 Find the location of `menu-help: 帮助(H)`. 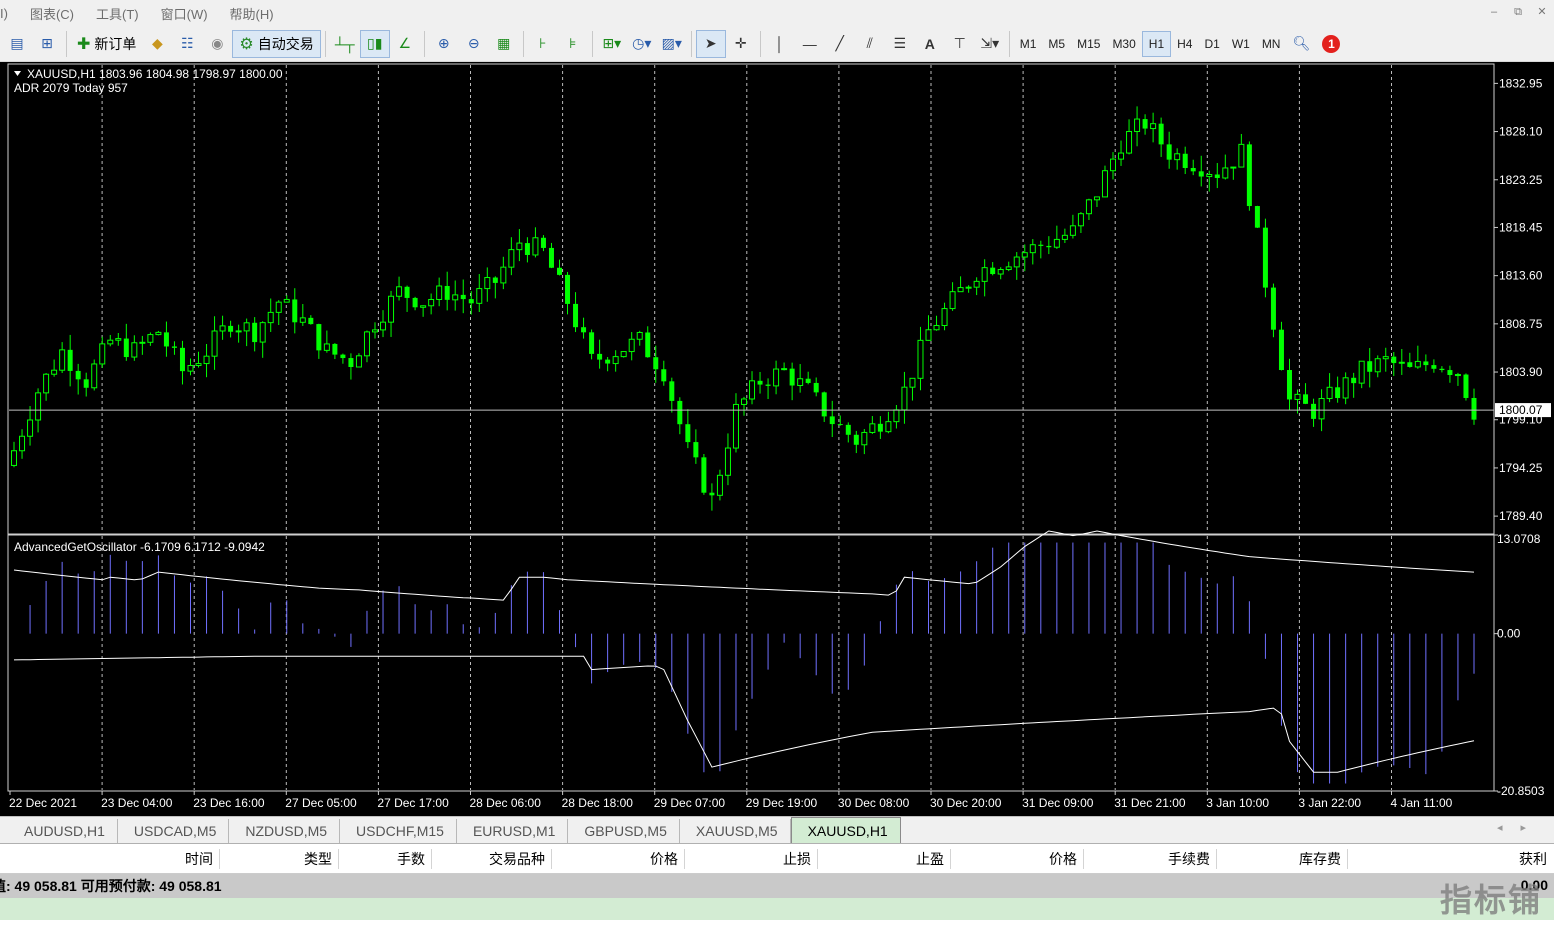

menu-help: 帮助(H) is located at coordinates (252, 13).